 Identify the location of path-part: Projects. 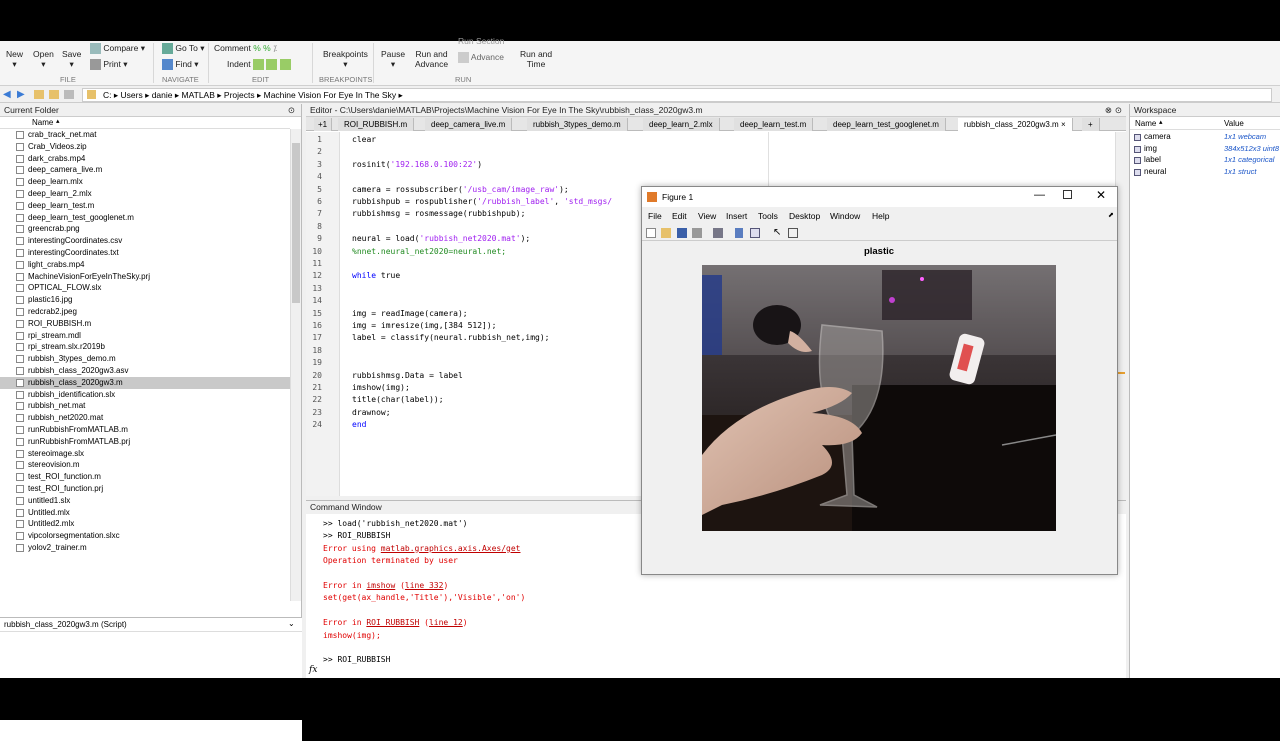
(239, 95).